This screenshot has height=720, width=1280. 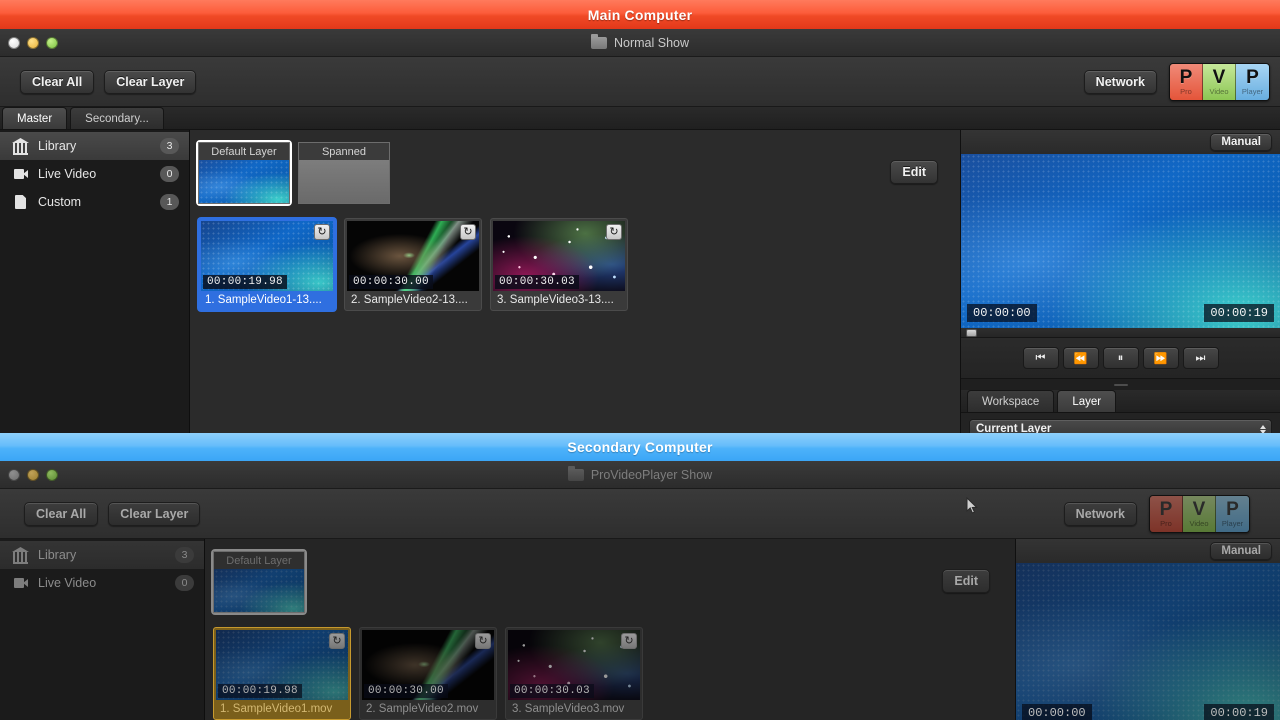 What do you see at coordinates (971, 333) in the screenshot?
I see `scrubber-handle` at bounding box center [971, 333].